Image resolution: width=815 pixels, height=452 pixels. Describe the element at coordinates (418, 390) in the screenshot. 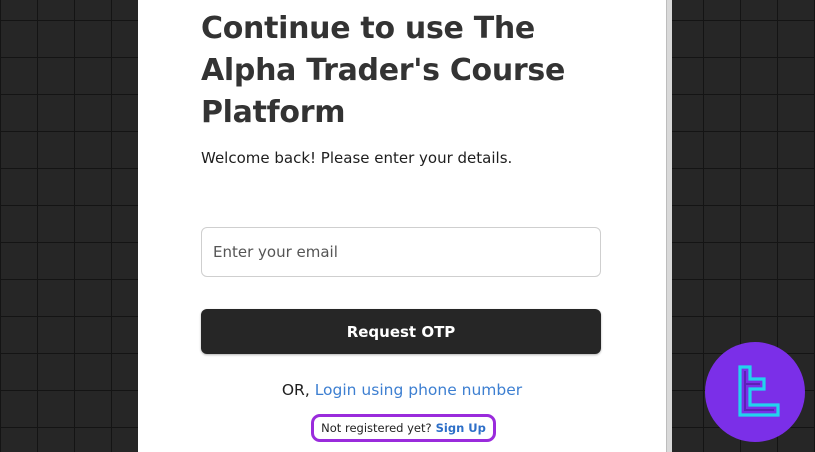

I see `phone-login-link: Login using phone number` at that location.